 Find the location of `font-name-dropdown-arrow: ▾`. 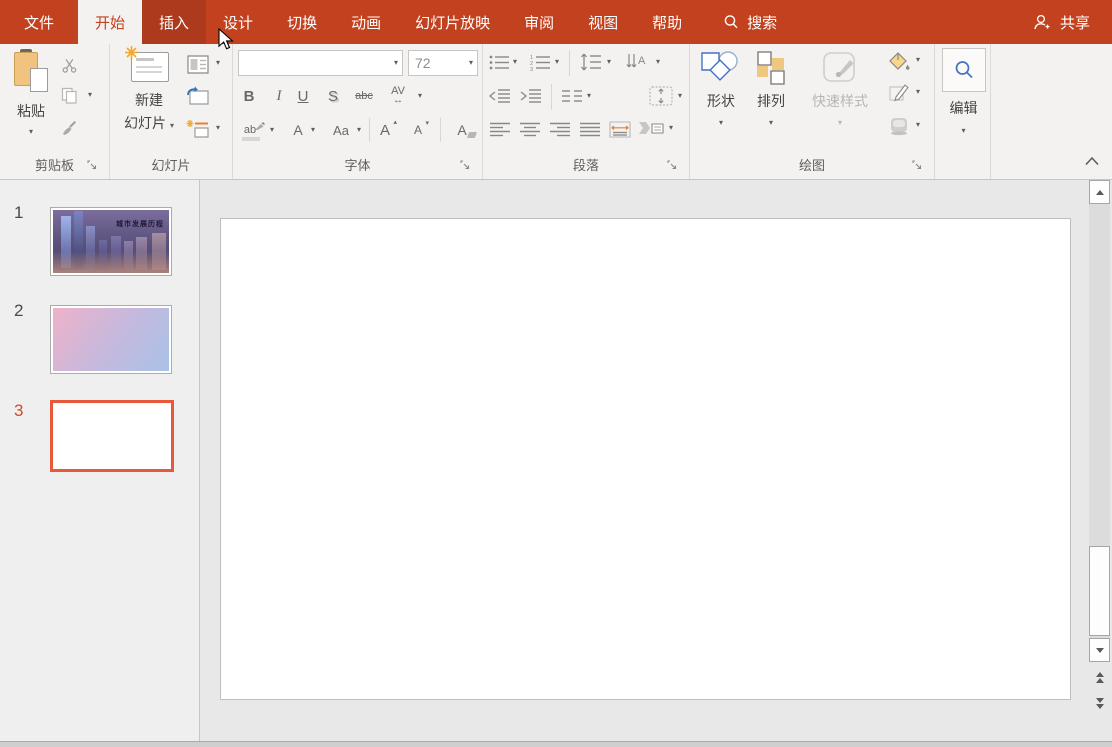

font-name-dropdown-arrow: ▾ is located at coordinates (398, 63).